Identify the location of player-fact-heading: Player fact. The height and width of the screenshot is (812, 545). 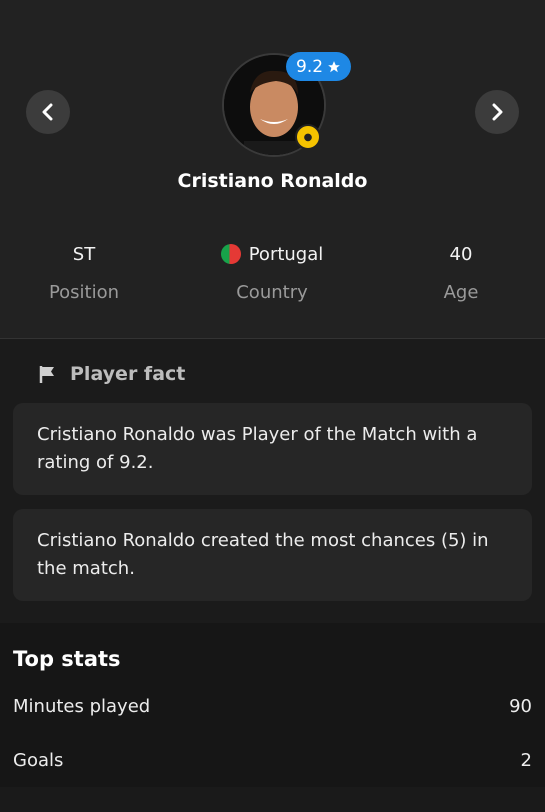
(272, 374).